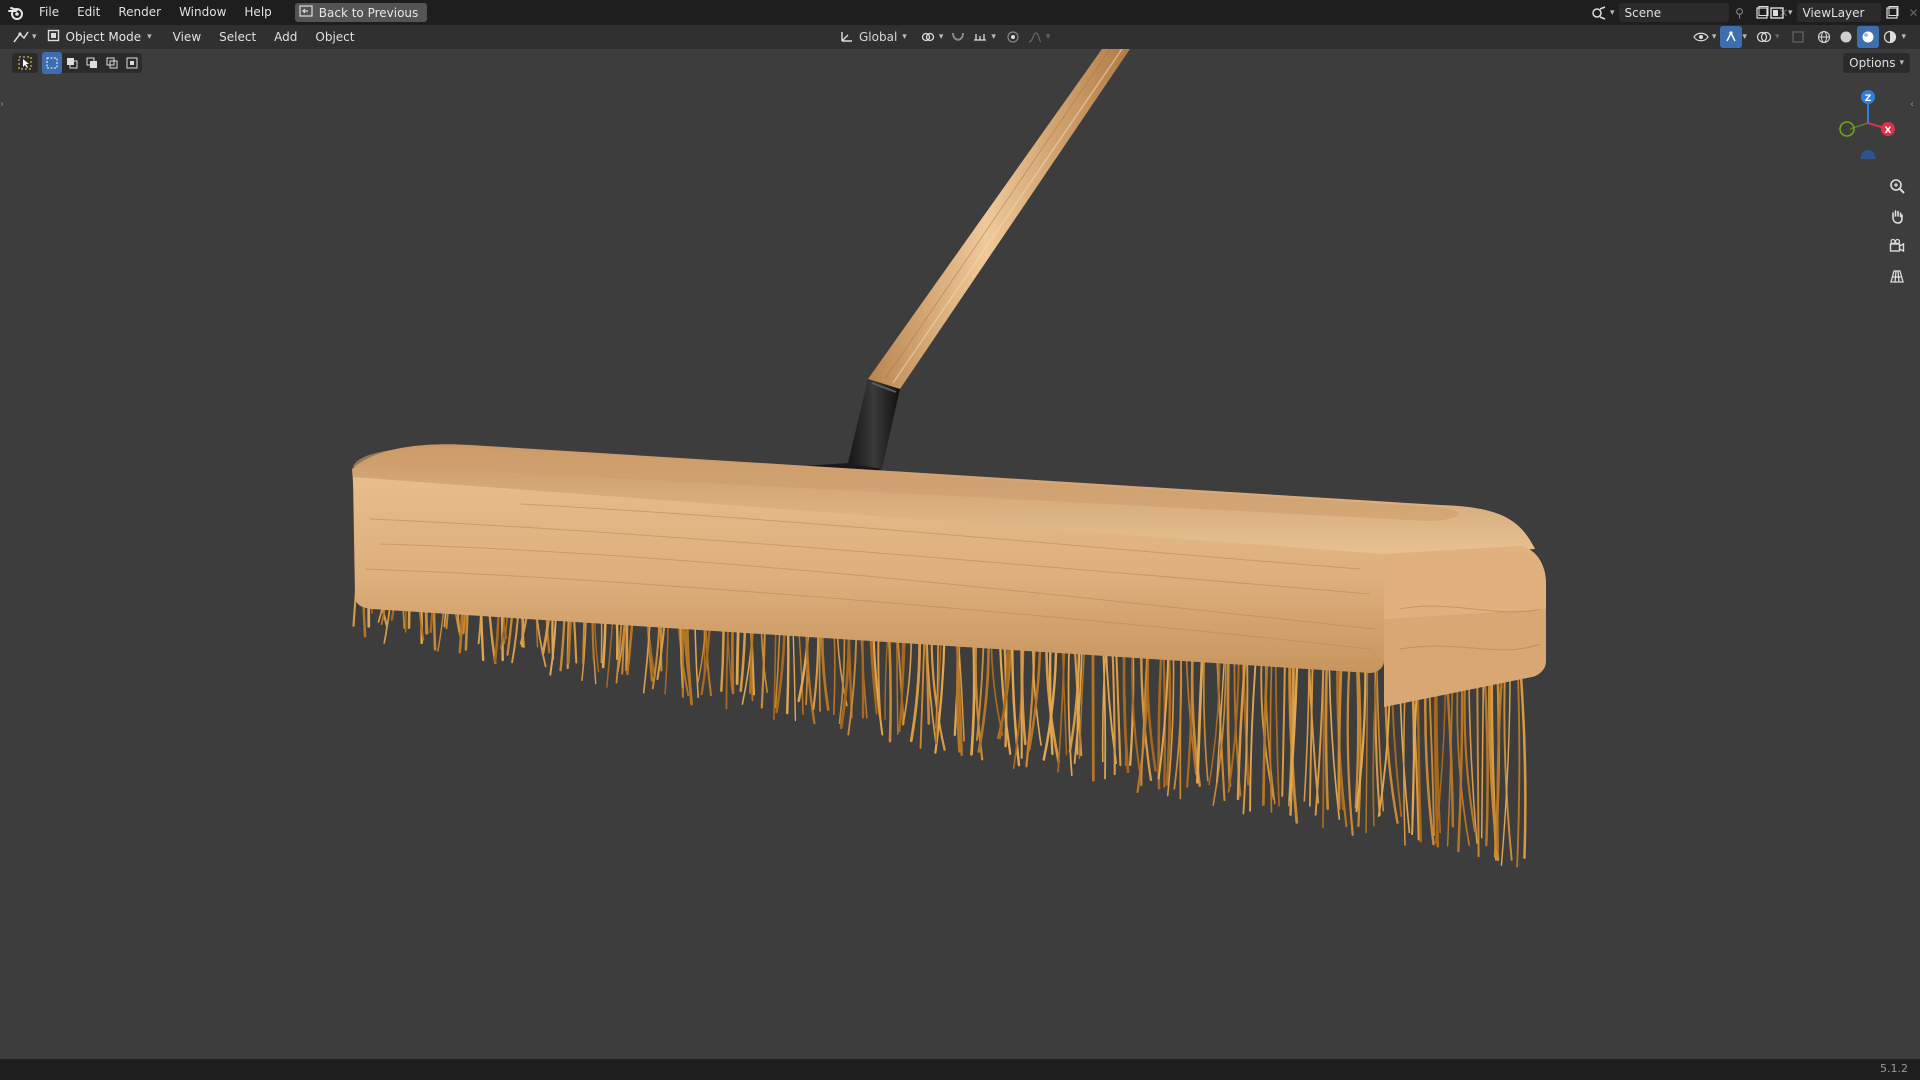 The image size is (1920, 1080). I want to click on visibility-icon, so click(1701, 37).